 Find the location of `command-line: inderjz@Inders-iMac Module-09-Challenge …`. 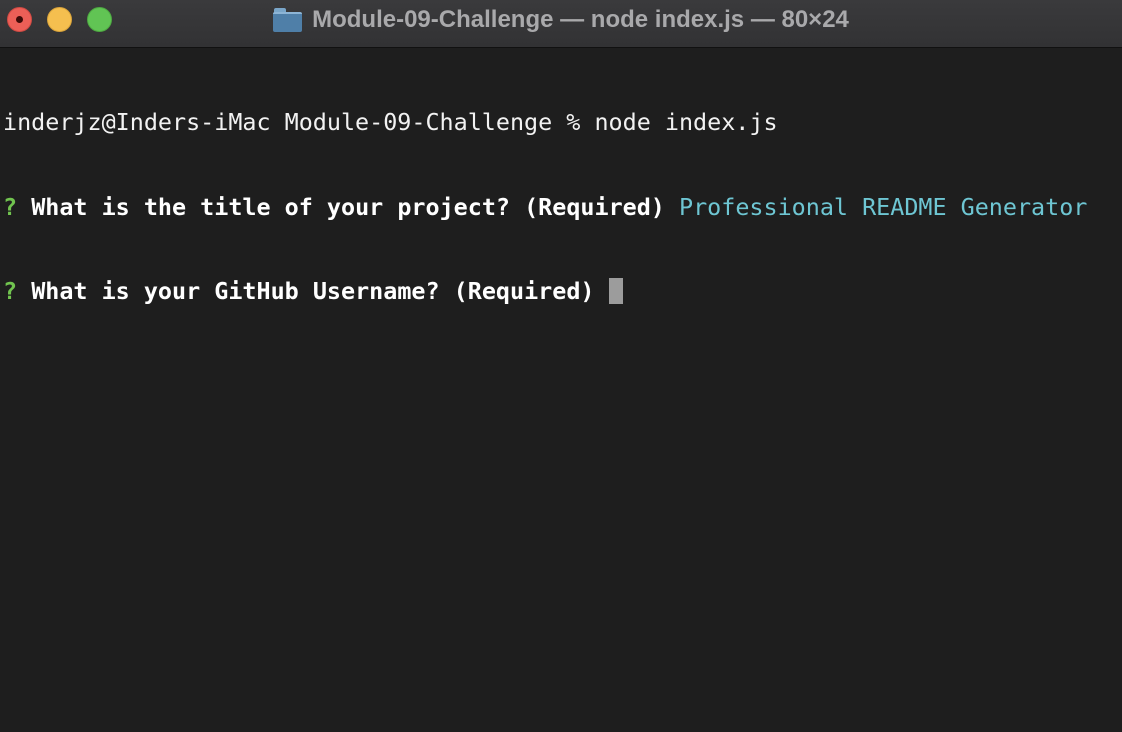

command-line: inderjz@Inders-iMac Module-09-Challenge … is located at coordinates (561, 122).